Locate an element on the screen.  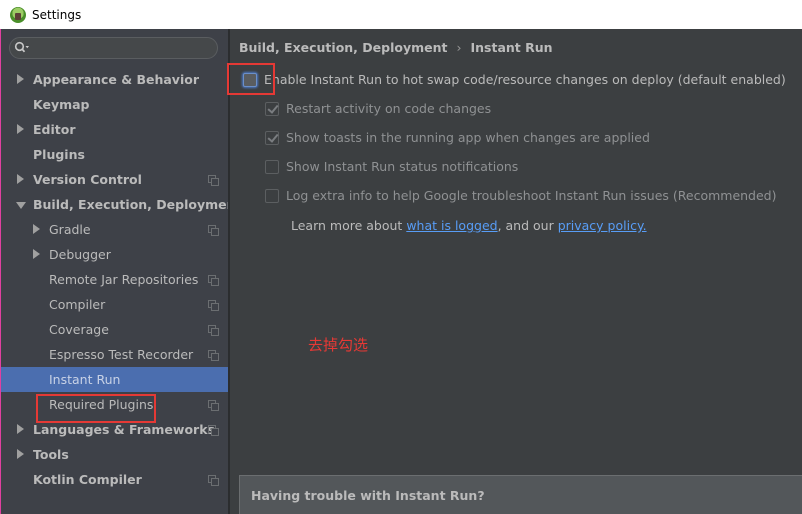
sidebar-item-label: Espresso Test Recorder is located at coordinates (121, 354).